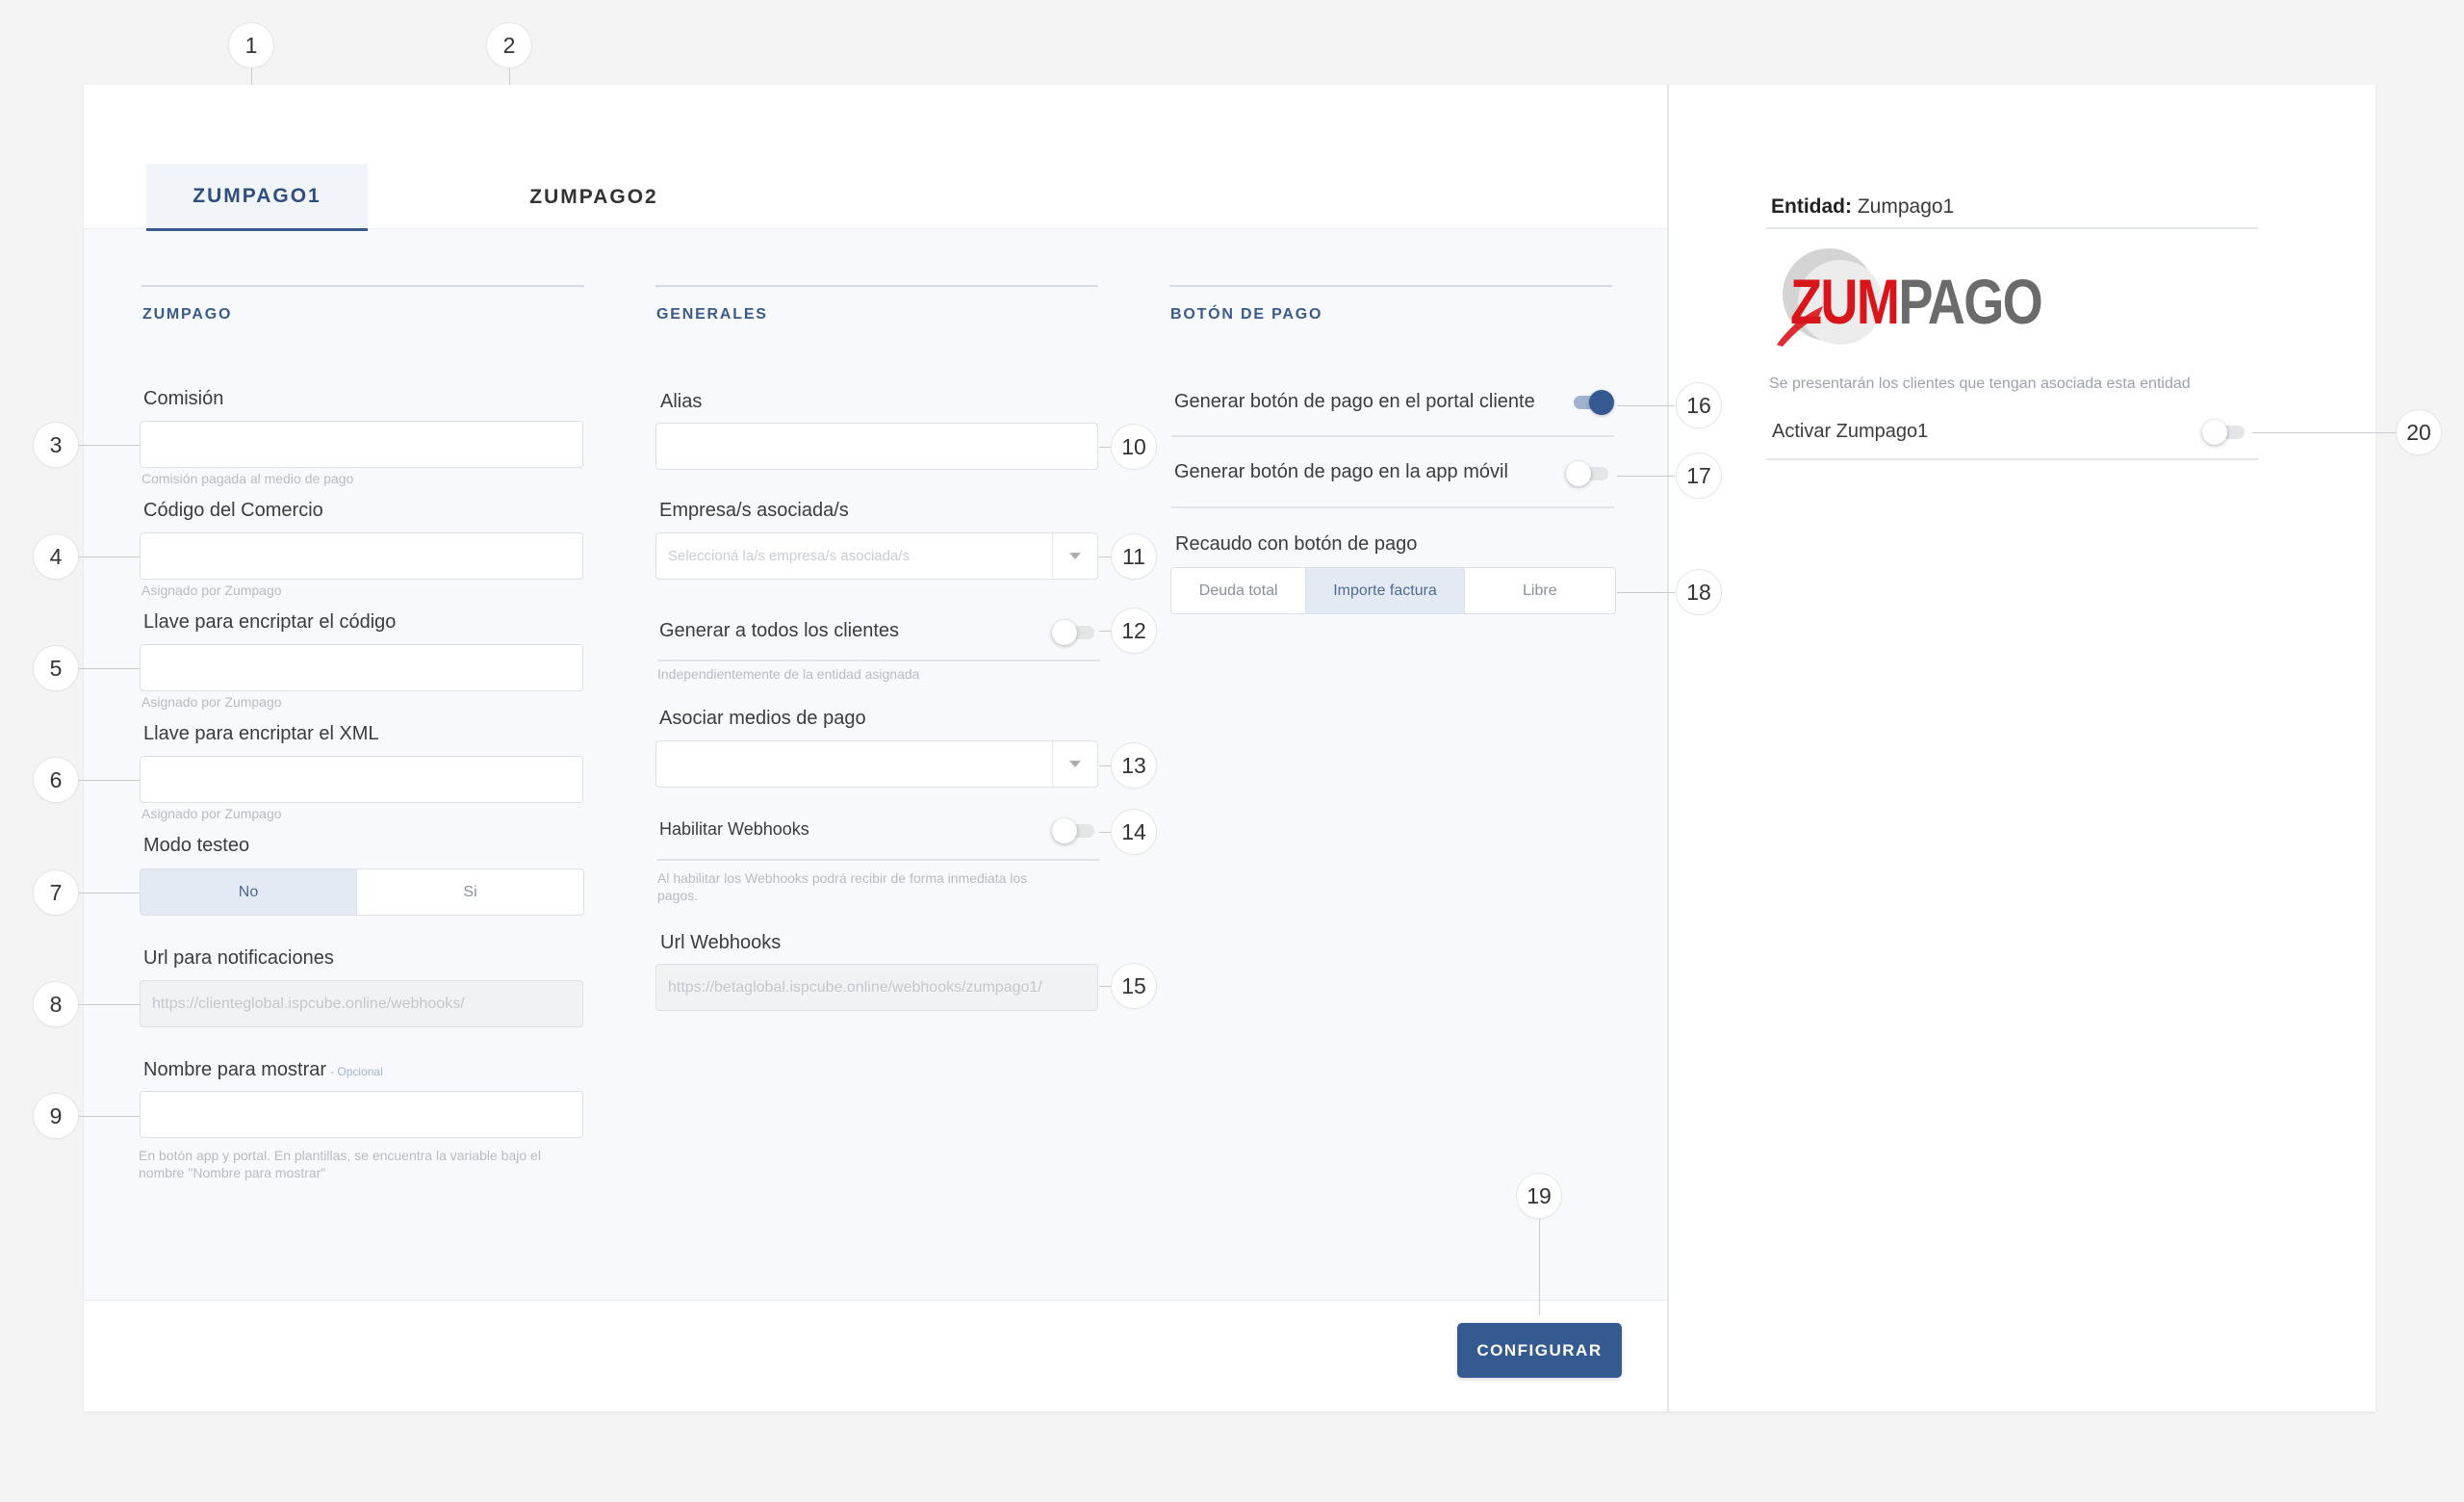 The width and height of the screenshot is (2464, 1502). I want to click on codigo-hint: Asignado por Zumpago, so click(211, 590).